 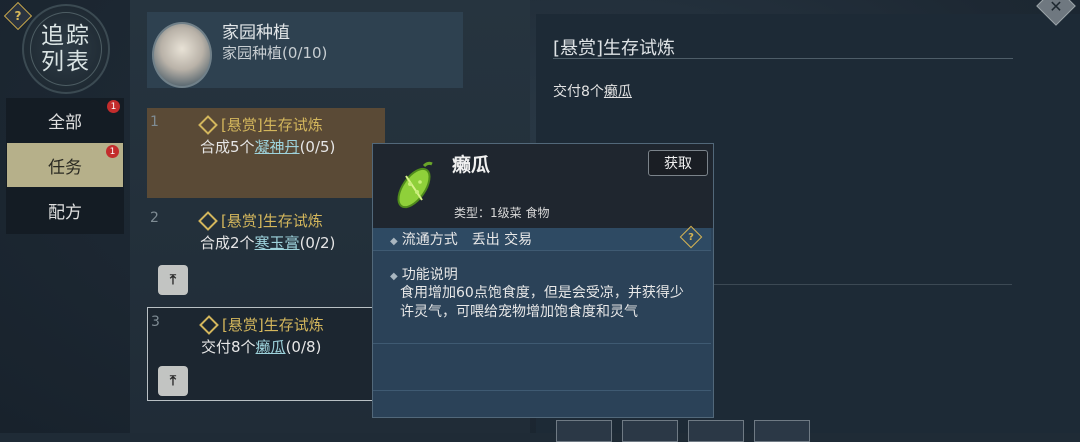 I want to click on objective-count: (0/5), so click(x=317, y=147).